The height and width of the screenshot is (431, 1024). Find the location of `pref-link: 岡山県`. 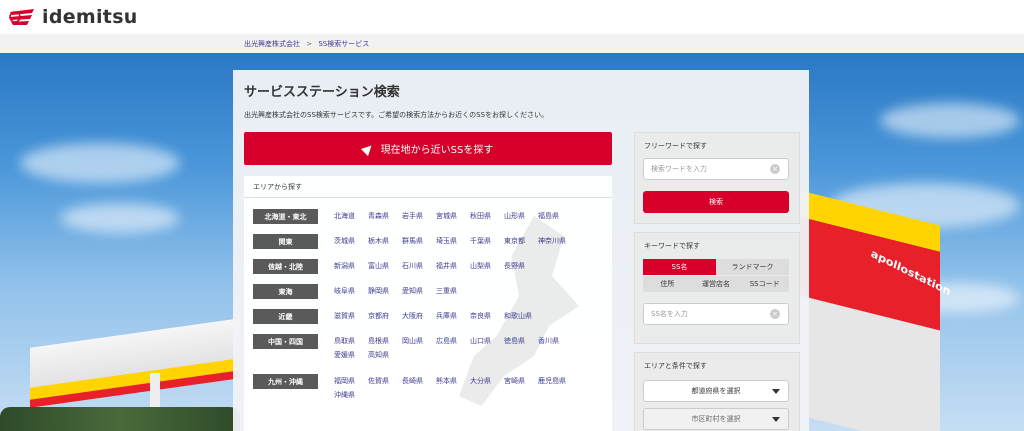

pref-link: 岡山県 is located at coordinates (419, 341).